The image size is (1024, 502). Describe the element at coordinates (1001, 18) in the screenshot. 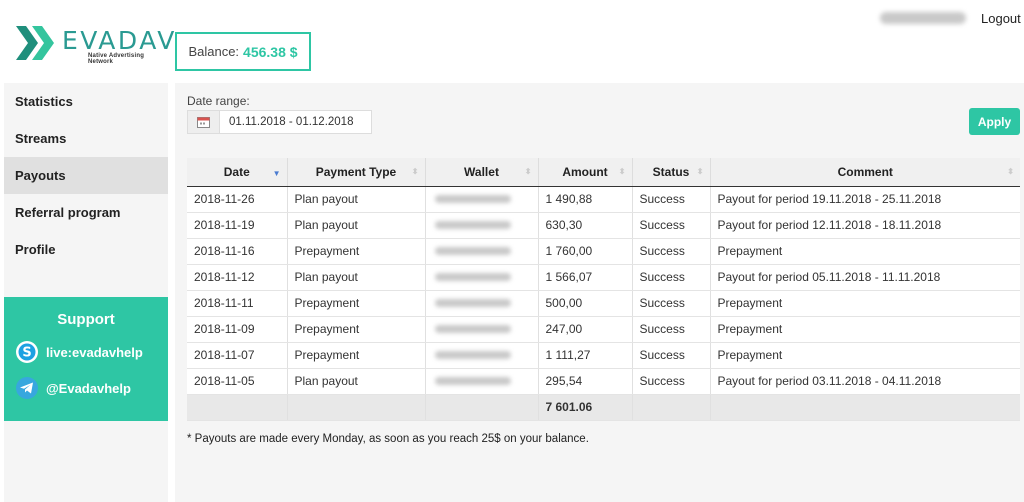

I see `logout-link: Logout` at that location.